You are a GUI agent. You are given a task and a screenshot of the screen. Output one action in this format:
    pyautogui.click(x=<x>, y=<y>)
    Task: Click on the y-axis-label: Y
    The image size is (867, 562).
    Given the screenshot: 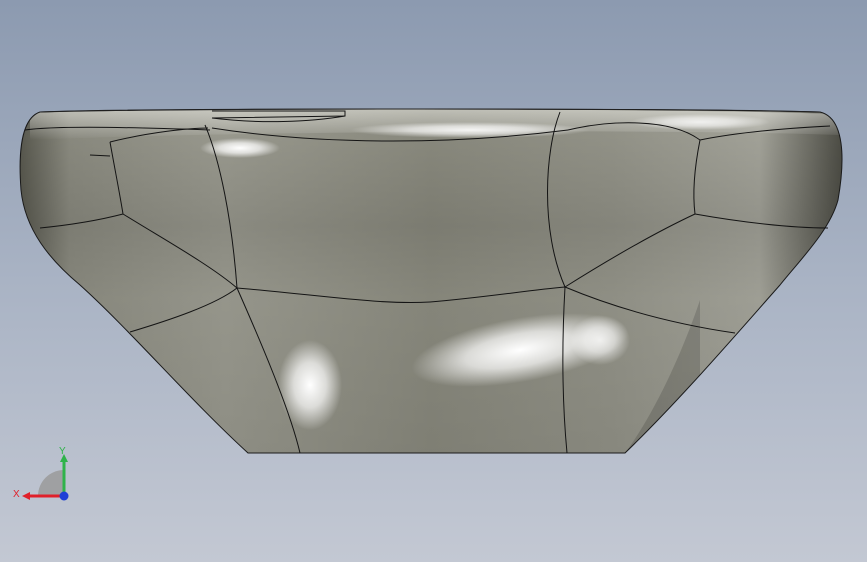 What is the action you would take?
    pyautogui.click(x=62, y=451)
    